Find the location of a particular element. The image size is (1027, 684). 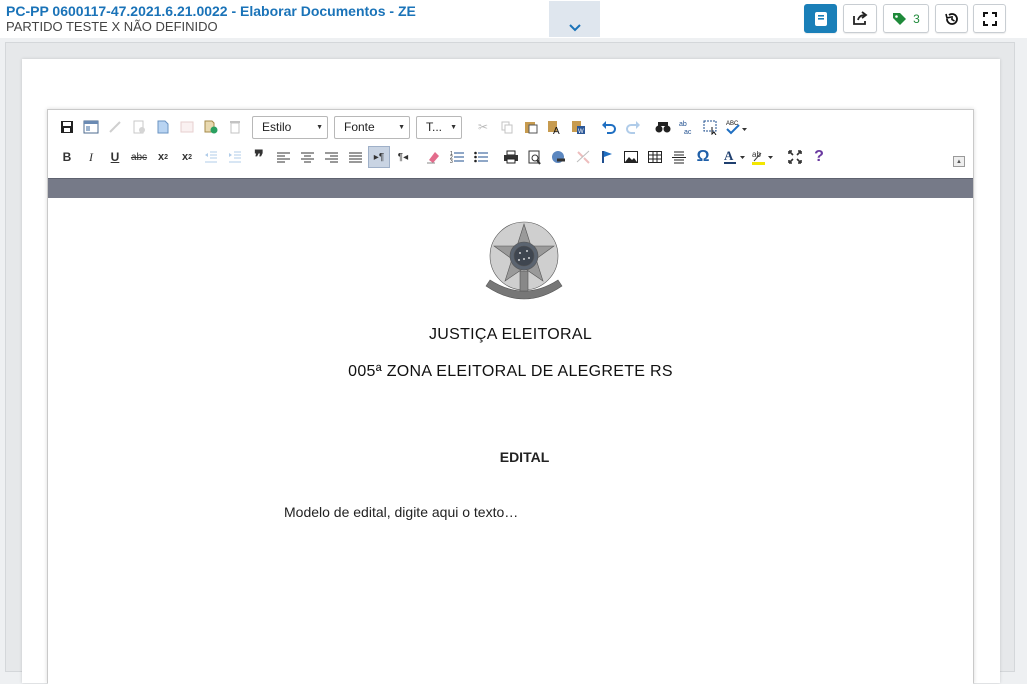

blockquote-icon: ❞ is located at coordinates (259, 157).